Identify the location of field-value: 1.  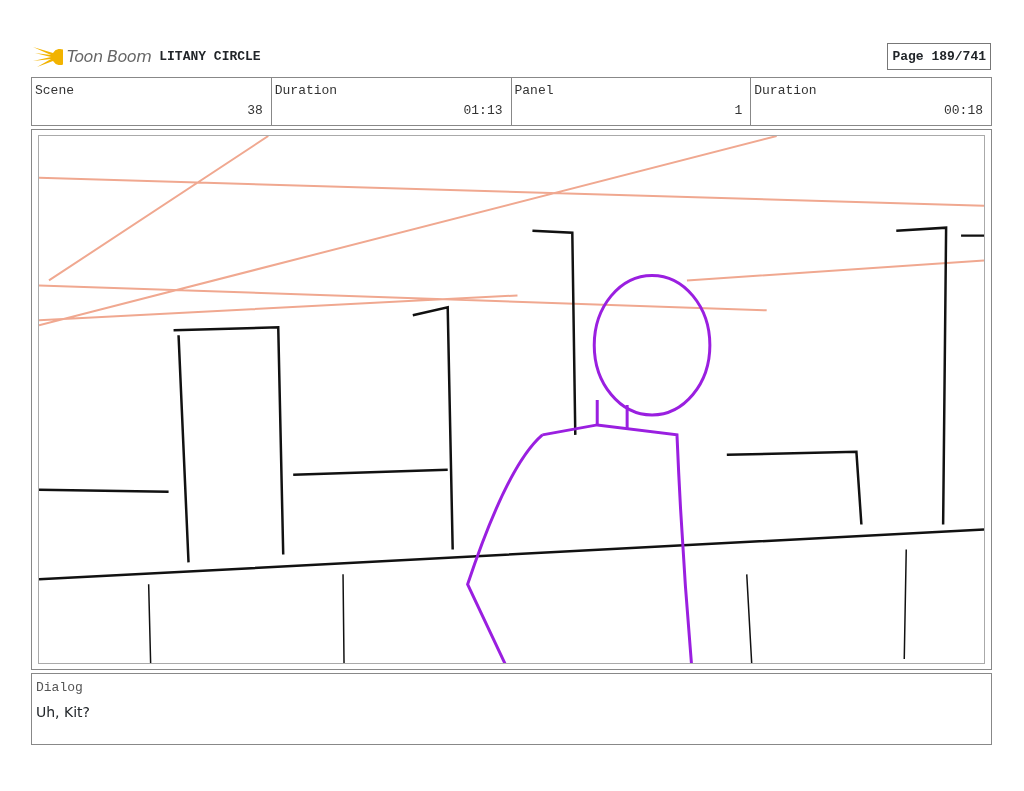
(738, 110).